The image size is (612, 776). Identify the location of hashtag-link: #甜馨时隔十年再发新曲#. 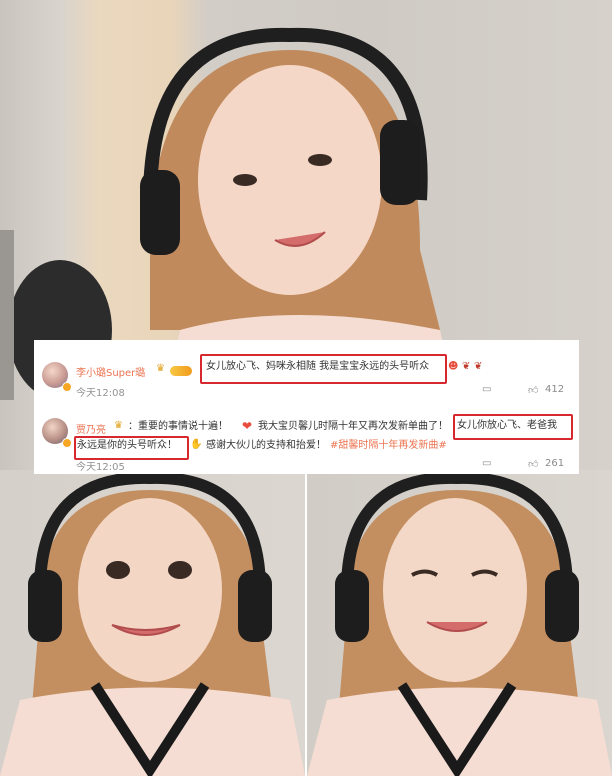
(388, 446).